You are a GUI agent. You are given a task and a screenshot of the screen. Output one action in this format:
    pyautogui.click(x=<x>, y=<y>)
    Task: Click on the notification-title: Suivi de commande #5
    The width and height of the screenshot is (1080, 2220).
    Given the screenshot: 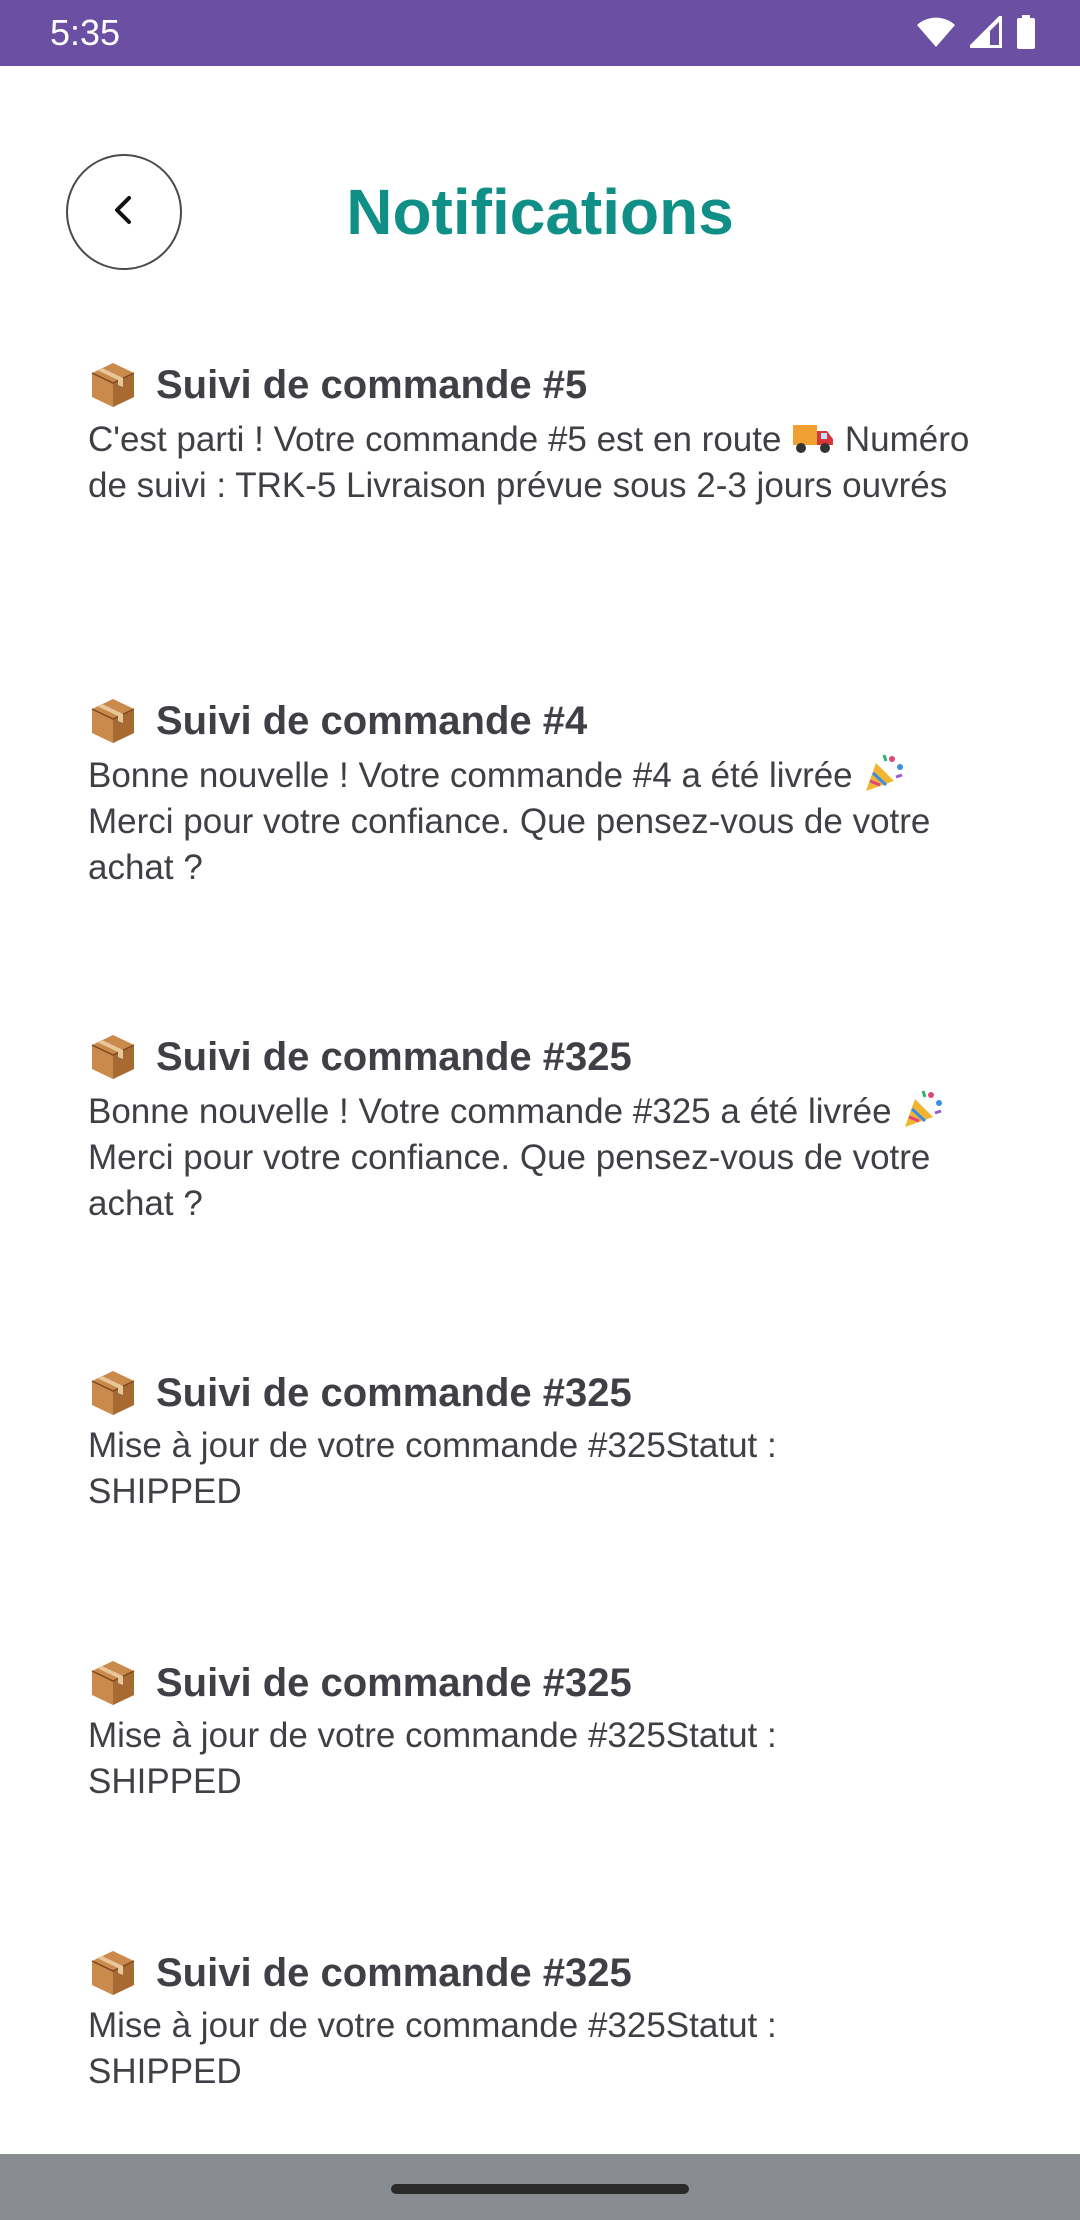 What is the action you would take?
    pyautogui.click(x=540, y=385)
    